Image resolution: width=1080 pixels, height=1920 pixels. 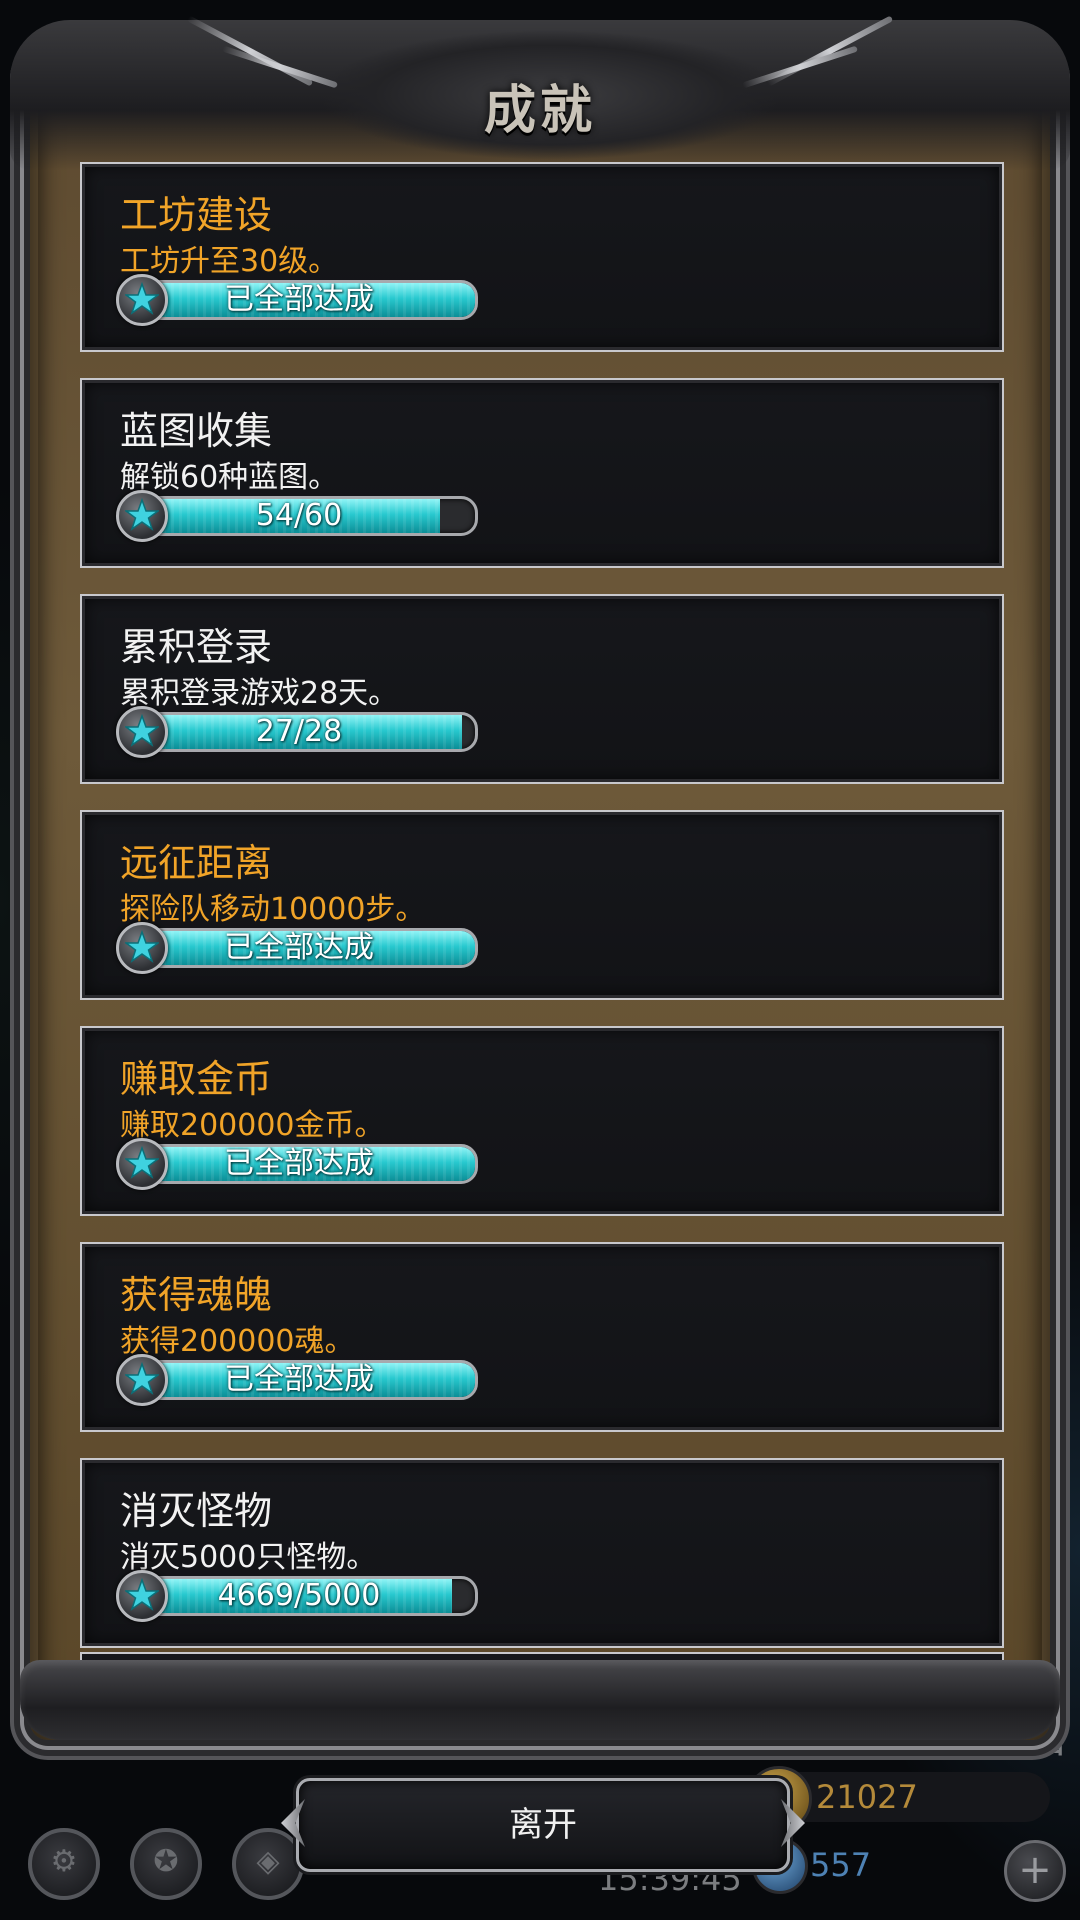 I want to click on achievement-card: 远征距离探险队移动10000步。 已全部达成, so click(x=542, y=905).